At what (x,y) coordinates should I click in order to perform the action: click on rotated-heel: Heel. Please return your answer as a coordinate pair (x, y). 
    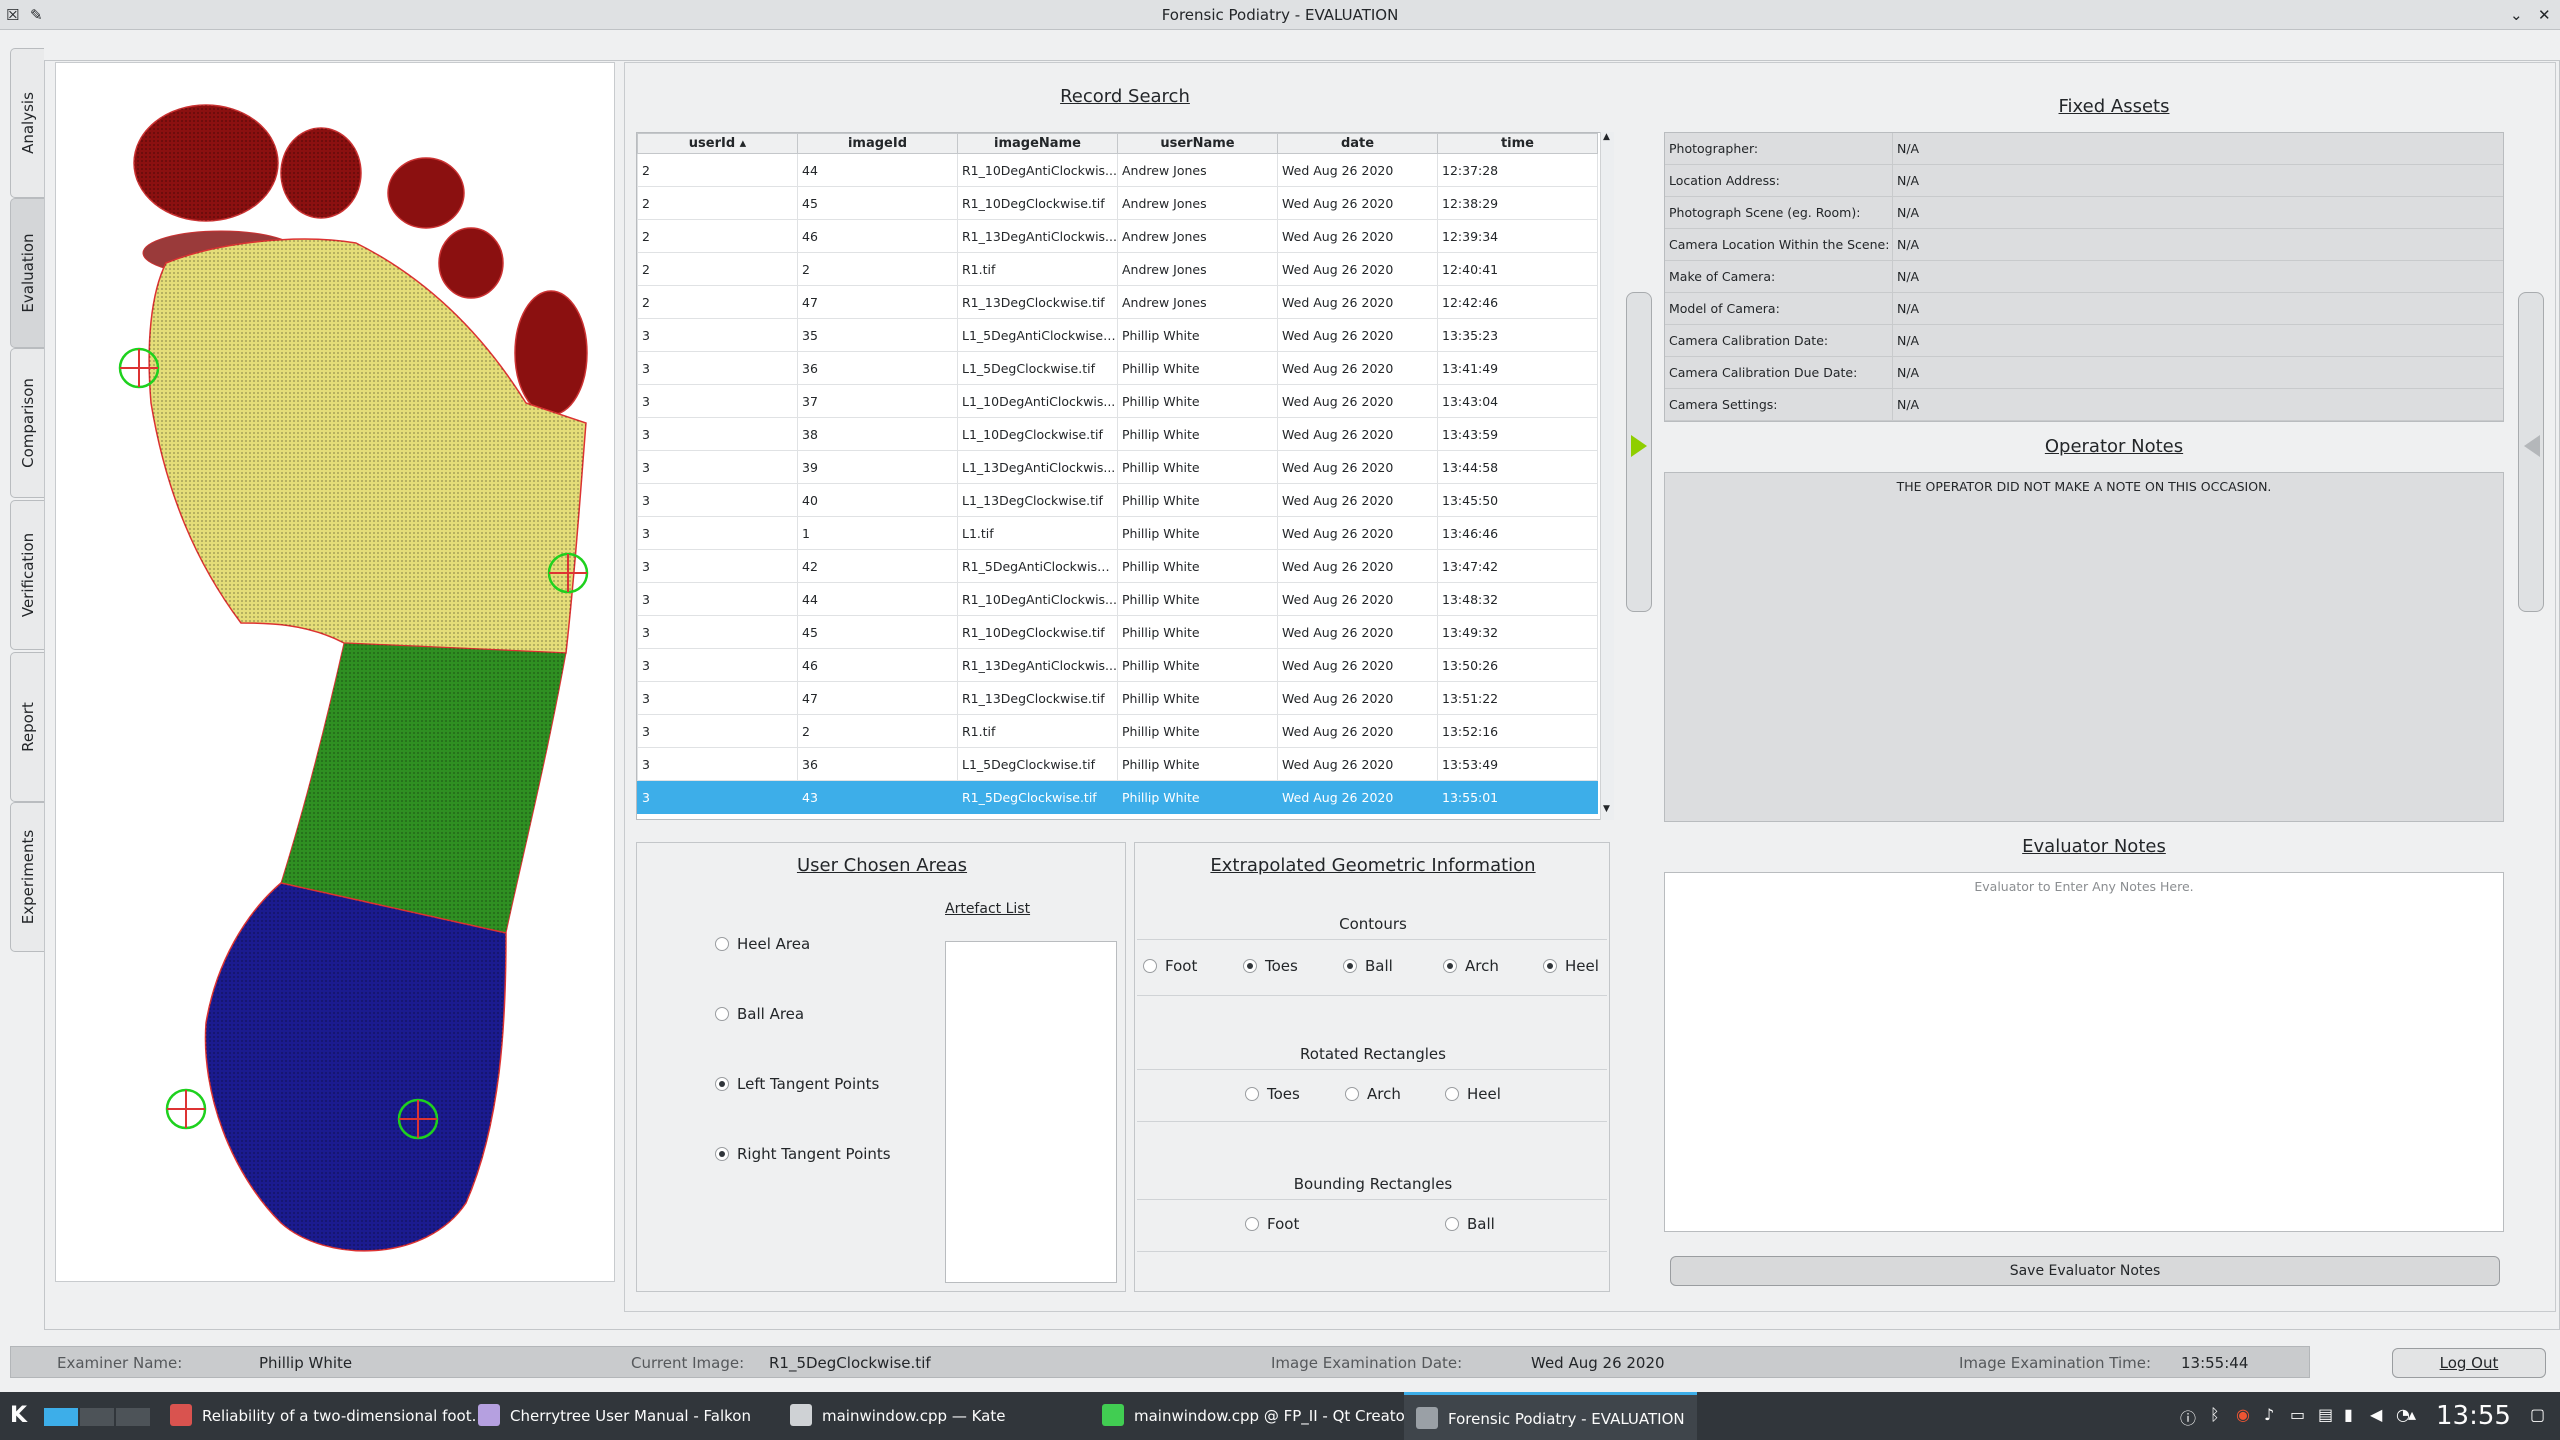
    Looking at the image, I should click on (1473, 1094).